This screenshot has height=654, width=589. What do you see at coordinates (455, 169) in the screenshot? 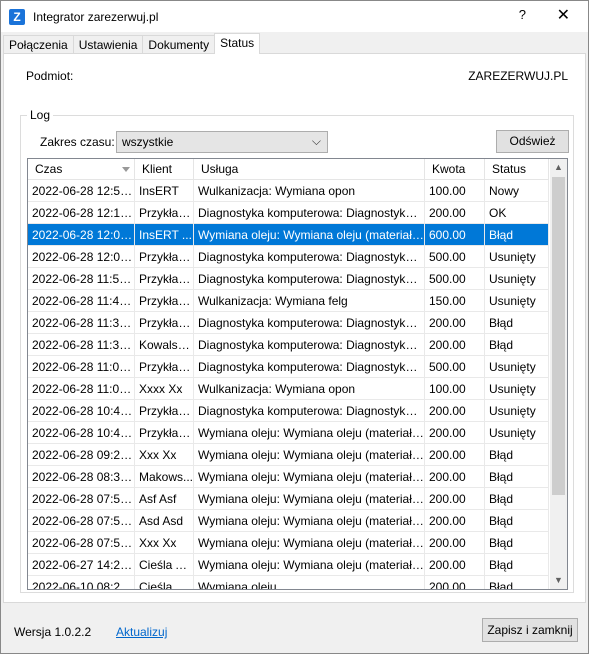
I see `column-header-amount: Kwota` at bounding box center [455, 169].